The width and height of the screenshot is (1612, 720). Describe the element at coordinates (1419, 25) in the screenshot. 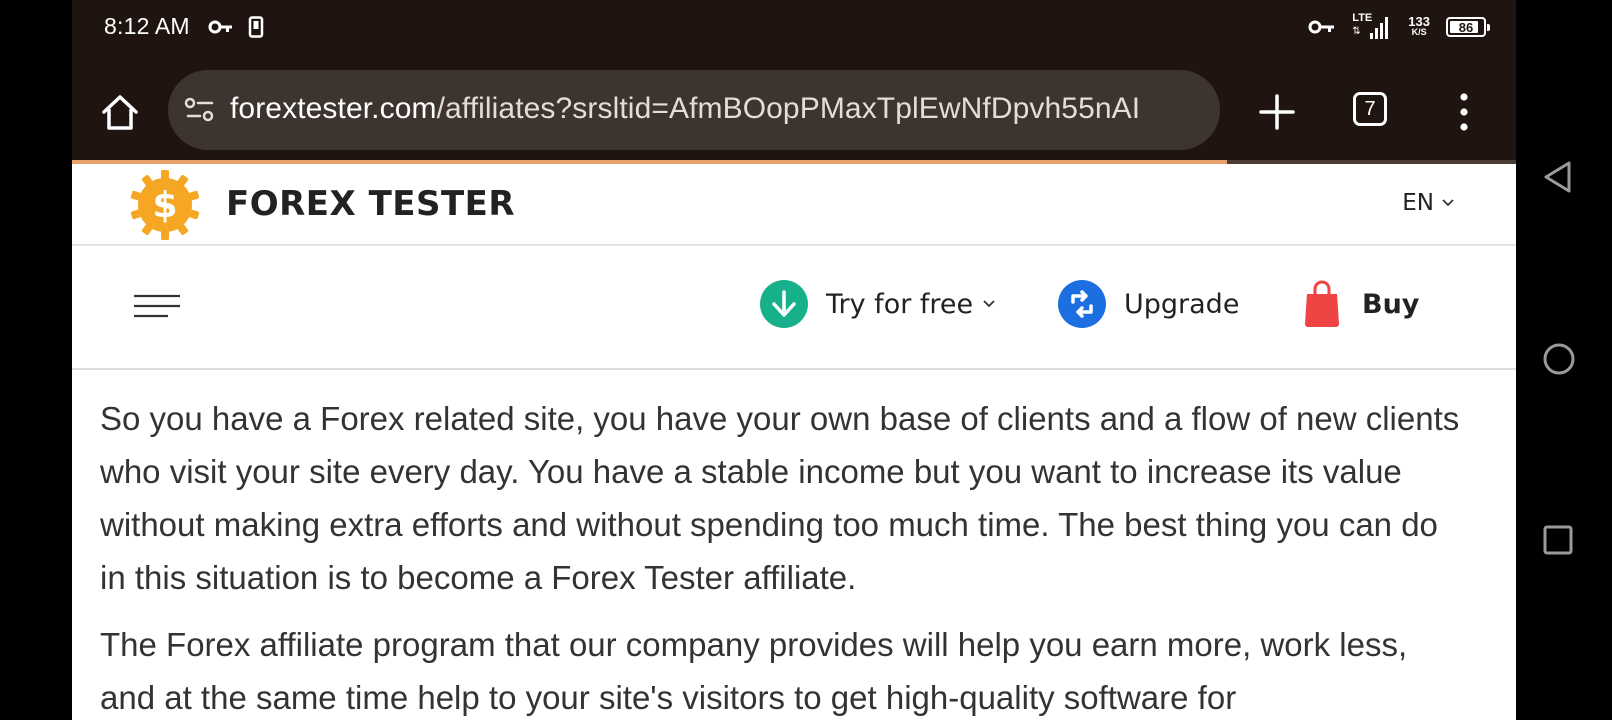

I see `network-speed: 133 K/S` at that location.